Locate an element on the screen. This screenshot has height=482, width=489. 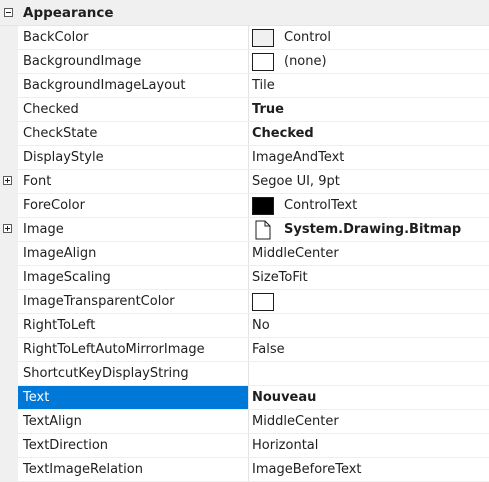
property-row-forecolor: ForeColor ControlText is located at coordinates (244, 206).